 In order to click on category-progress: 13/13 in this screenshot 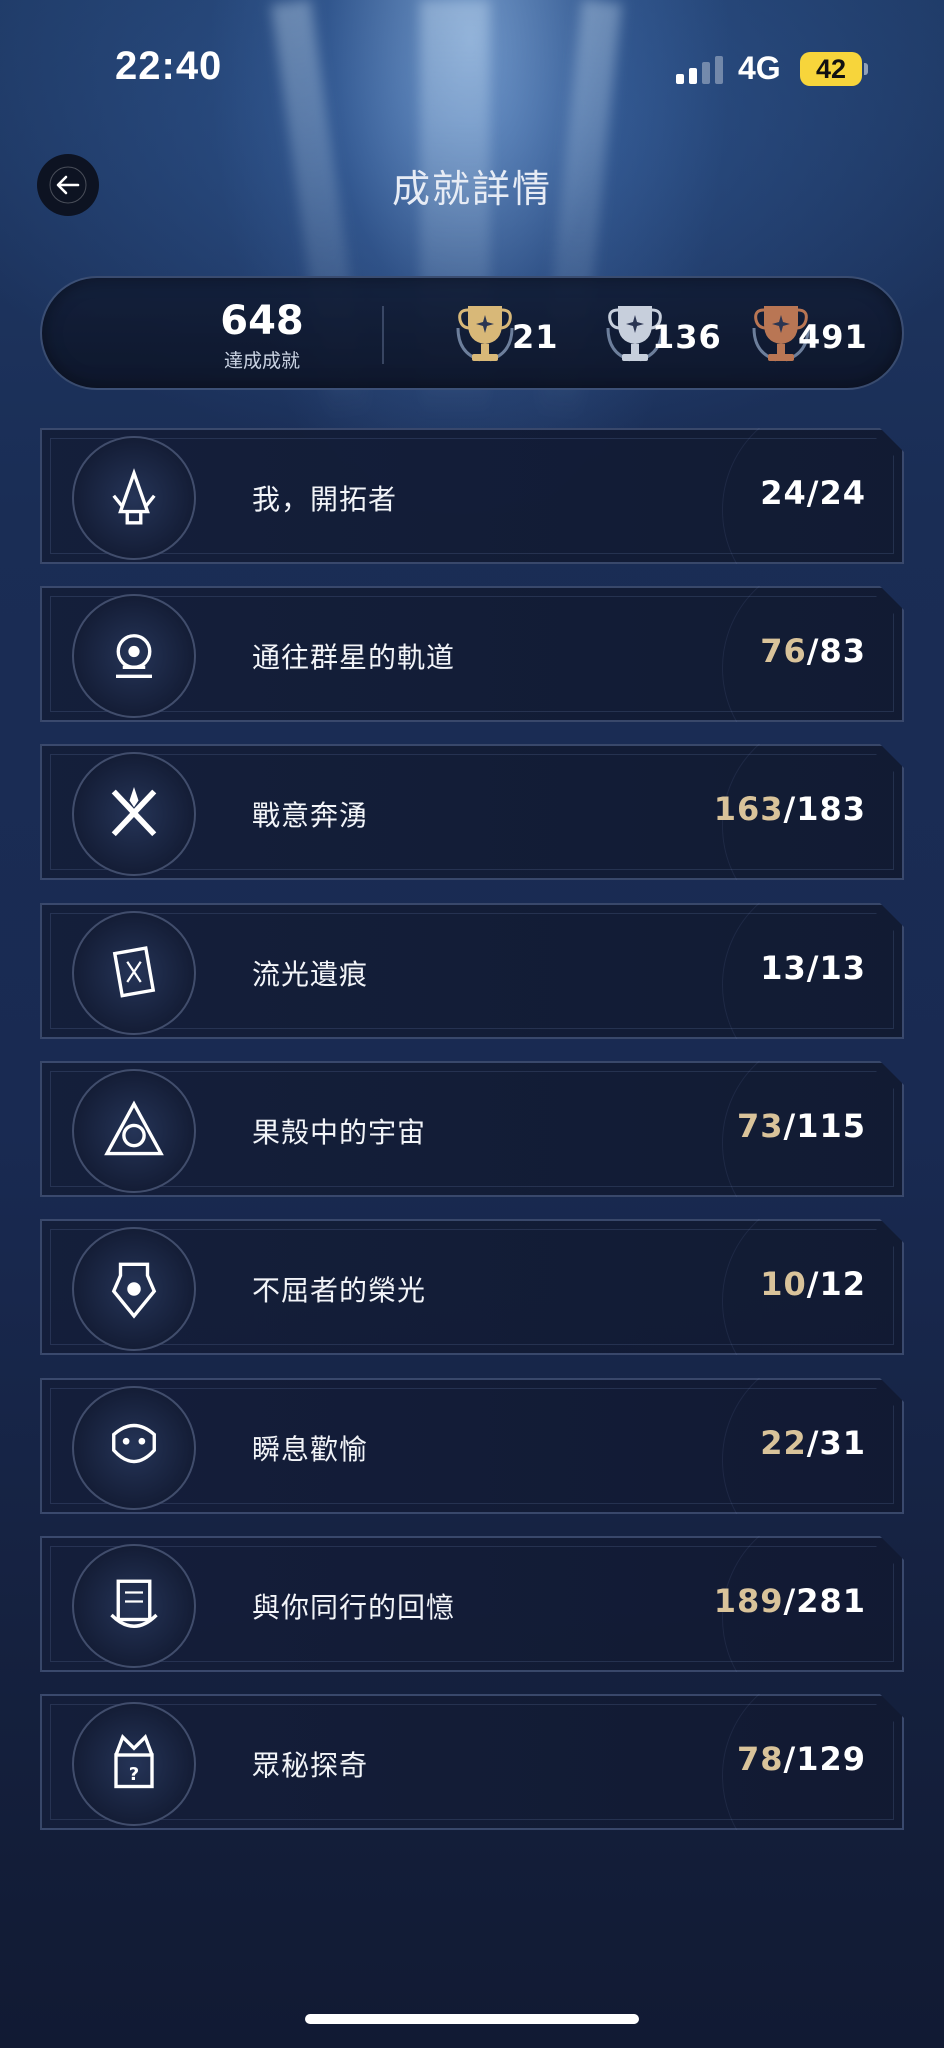, I will do `click(813, 968)`.